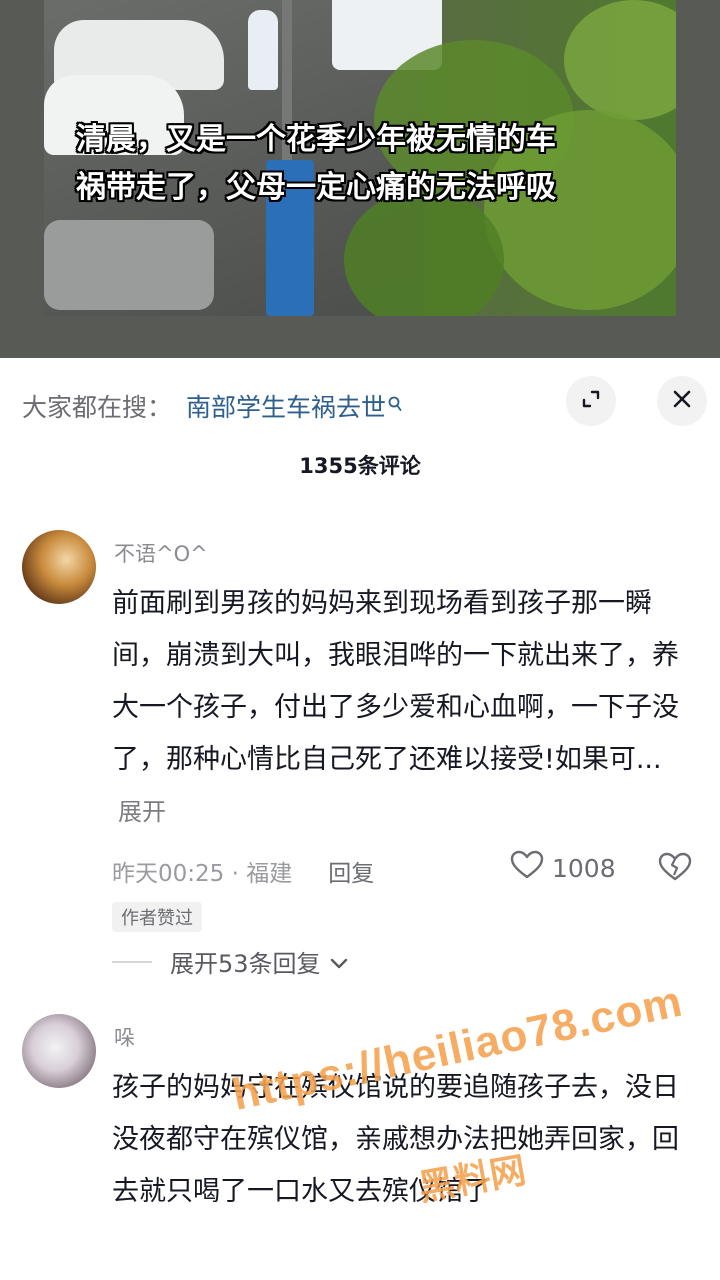 Image resolution: width=720 pixels, height=1280 pixels. I want to click on search-icon, so click(395, 400).